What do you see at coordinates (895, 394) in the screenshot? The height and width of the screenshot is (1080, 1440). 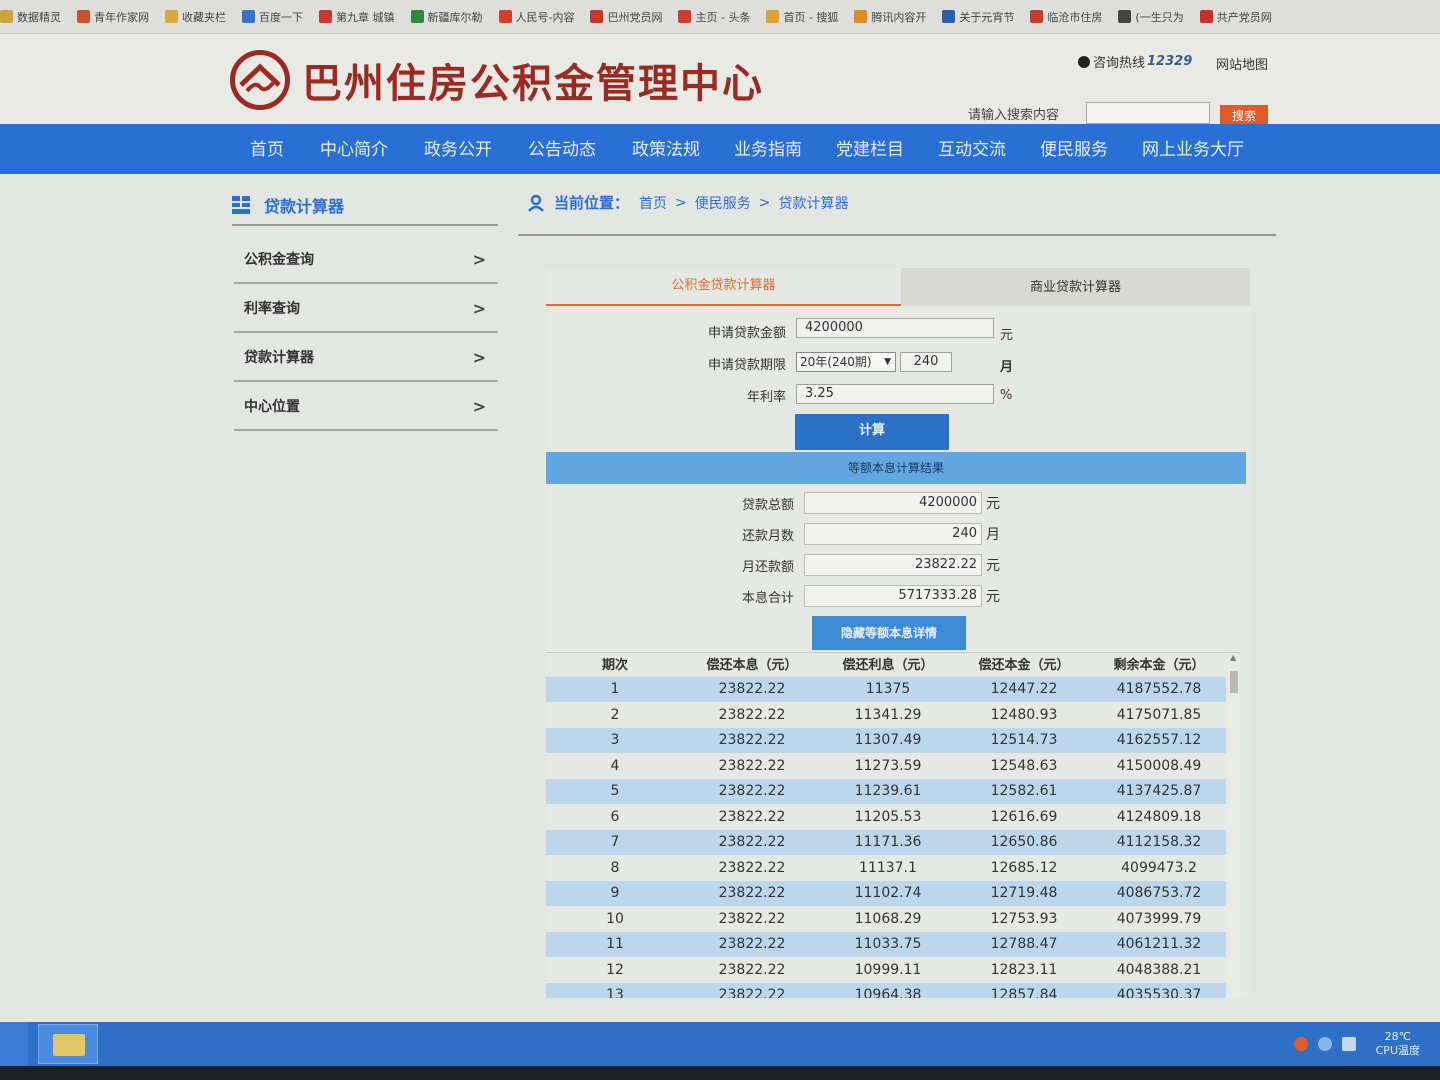 I see `rate-input: 3.25` at bounding box center [895, 394].